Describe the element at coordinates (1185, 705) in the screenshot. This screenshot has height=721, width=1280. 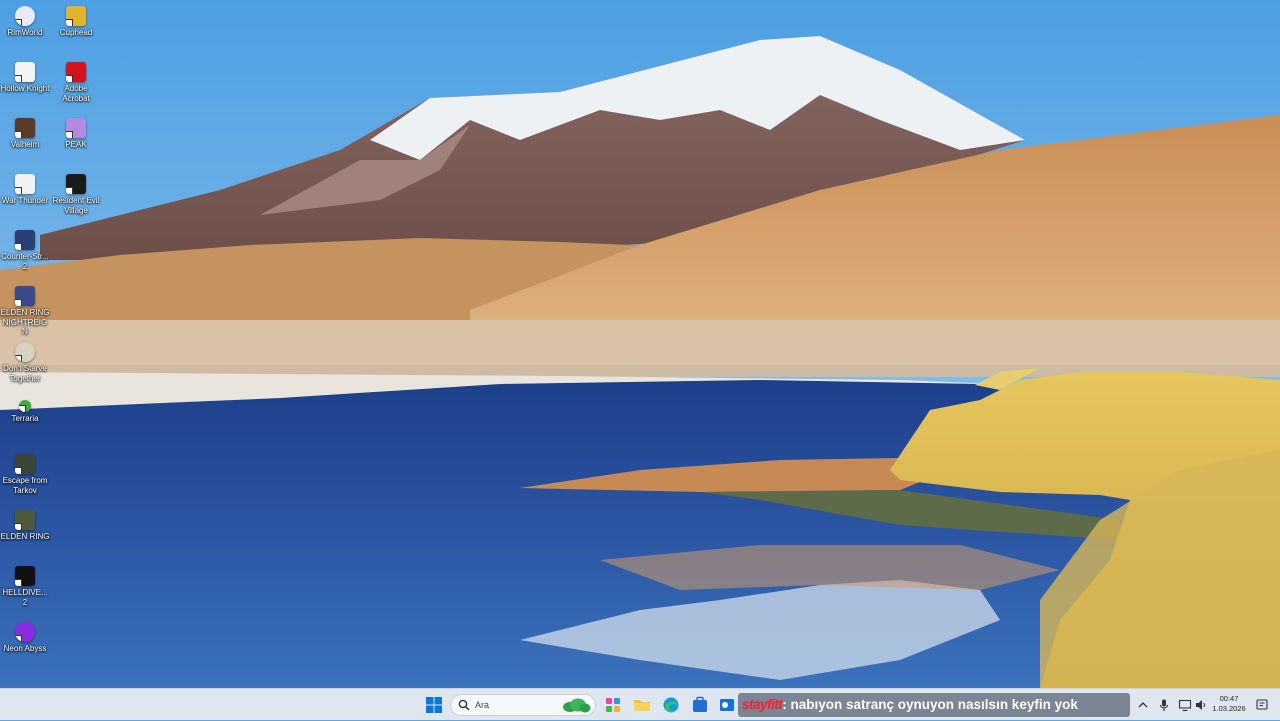
I see `network-icon` at that location.